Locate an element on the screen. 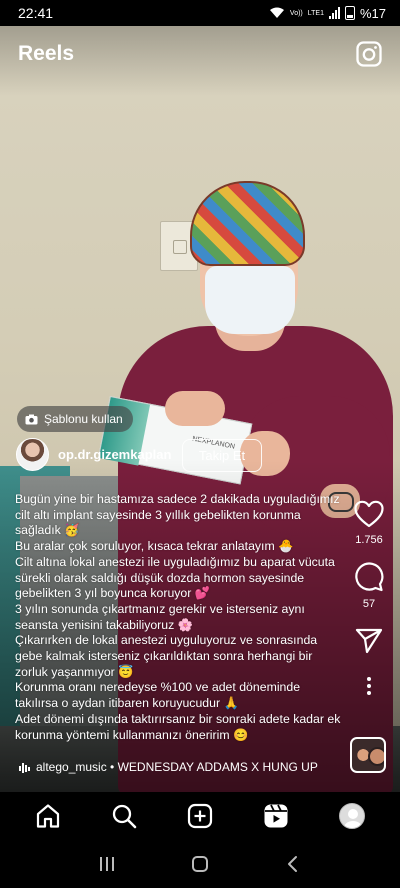 The height and width of the screenshot is (888, 400). send-icon is located at coordinates (369, 641).